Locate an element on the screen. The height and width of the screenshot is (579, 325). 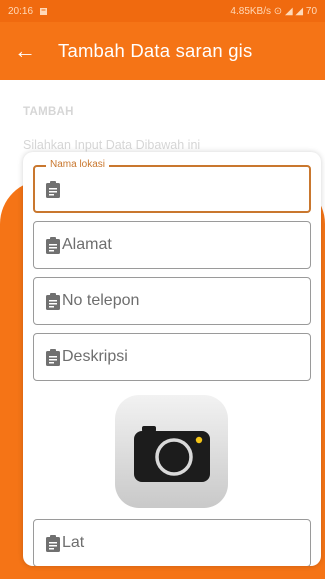
lat-field: Lat is located at coordinates (172, 542).